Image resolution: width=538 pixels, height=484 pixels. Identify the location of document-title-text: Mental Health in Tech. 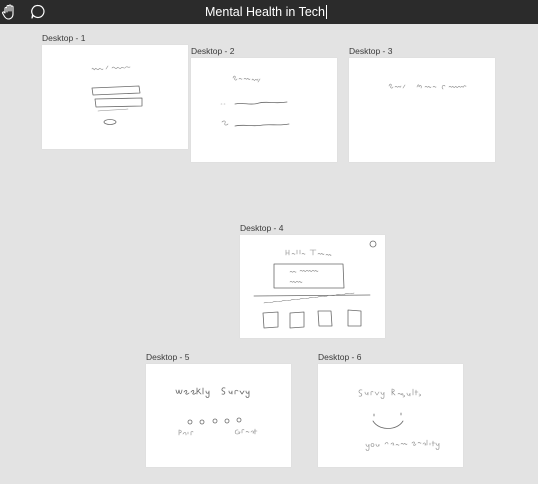
(265, 12).